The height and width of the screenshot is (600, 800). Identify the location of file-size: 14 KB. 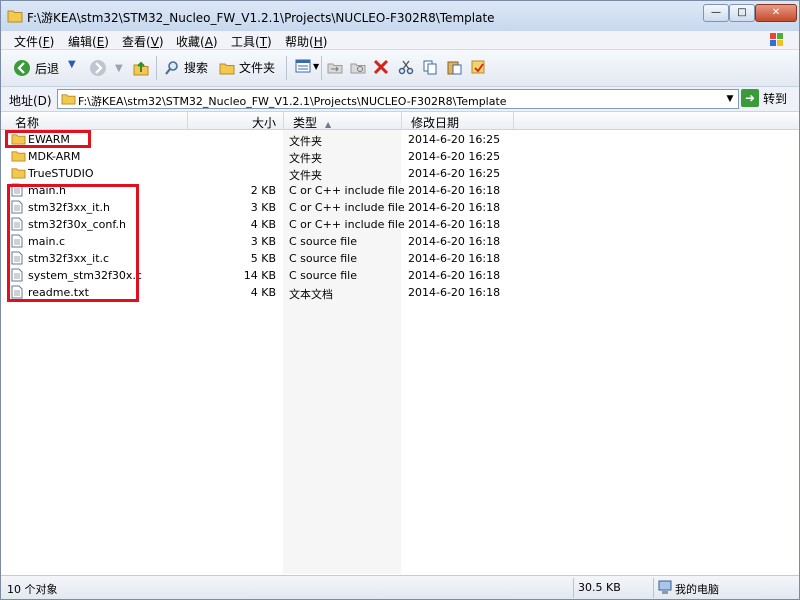
(259, 275).